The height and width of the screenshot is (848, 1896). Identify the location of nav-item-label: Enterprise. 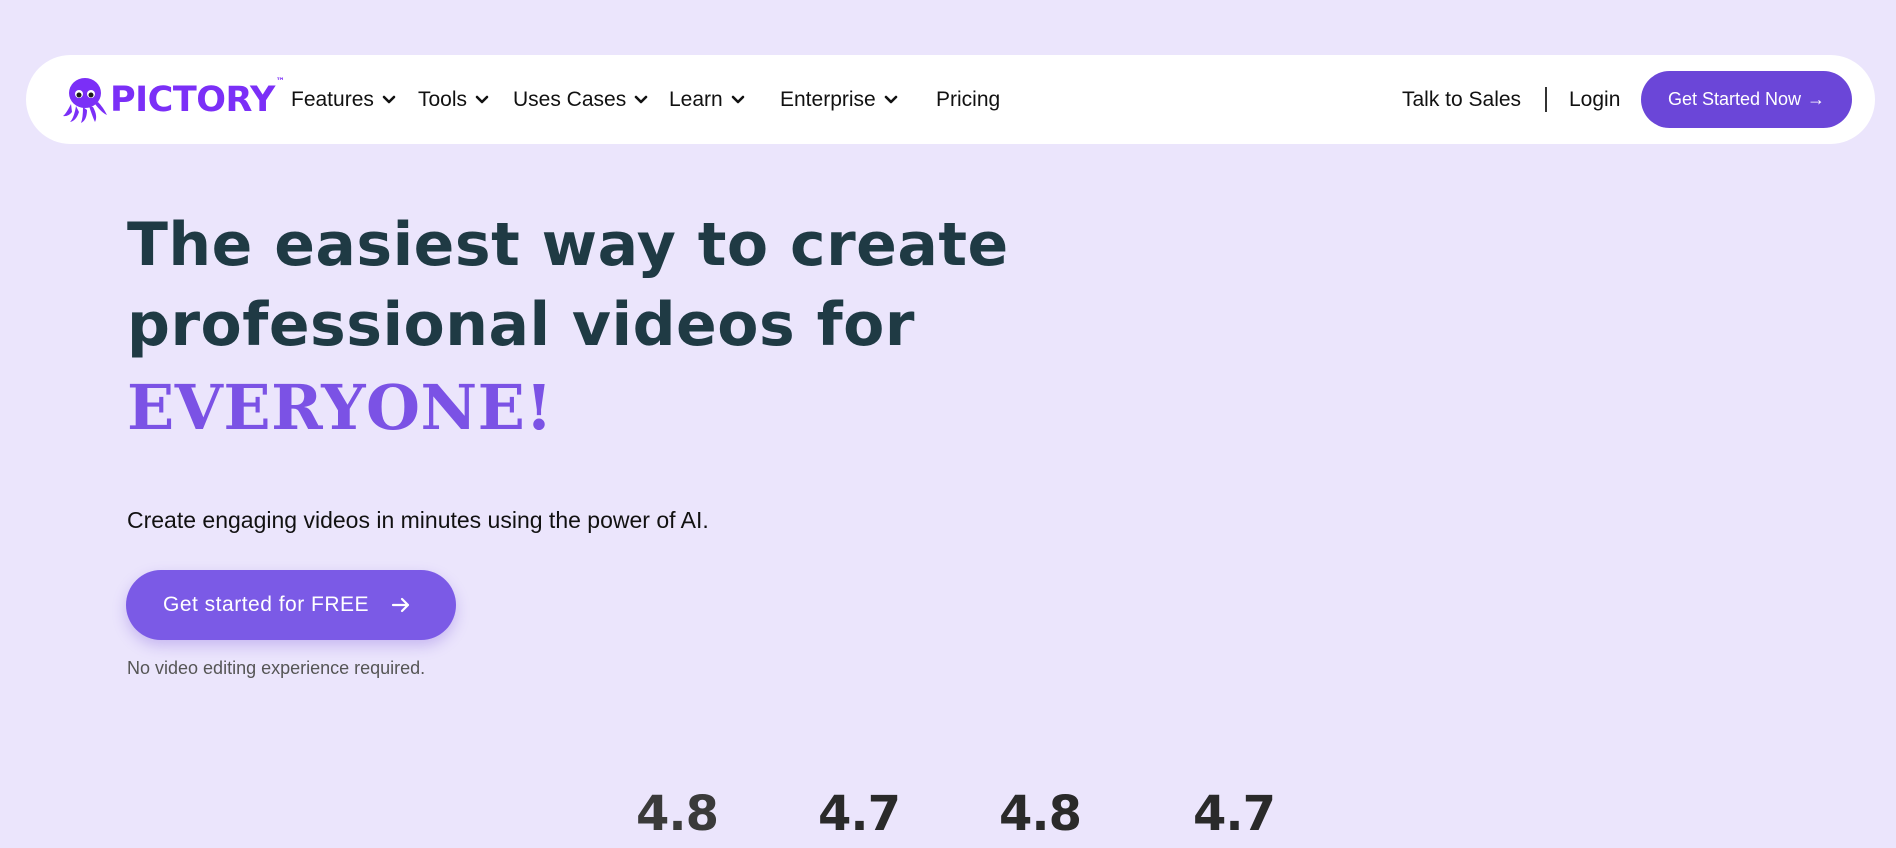
(828, 99).